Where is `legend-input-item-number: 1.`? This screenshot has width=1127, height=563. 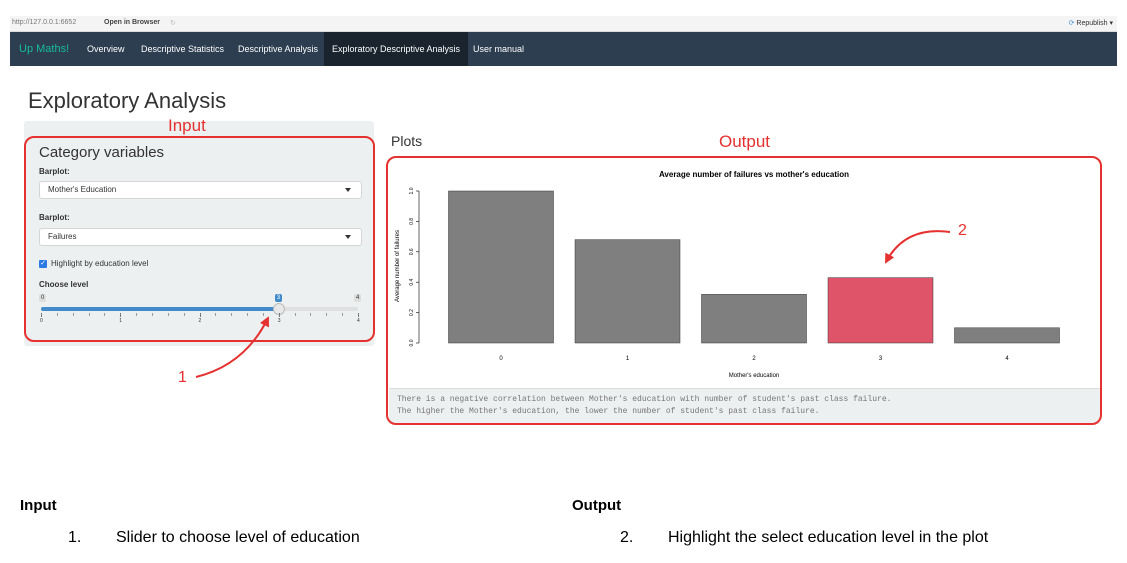
legend-input-item-number: 1. is located at coordinates (75, 537).